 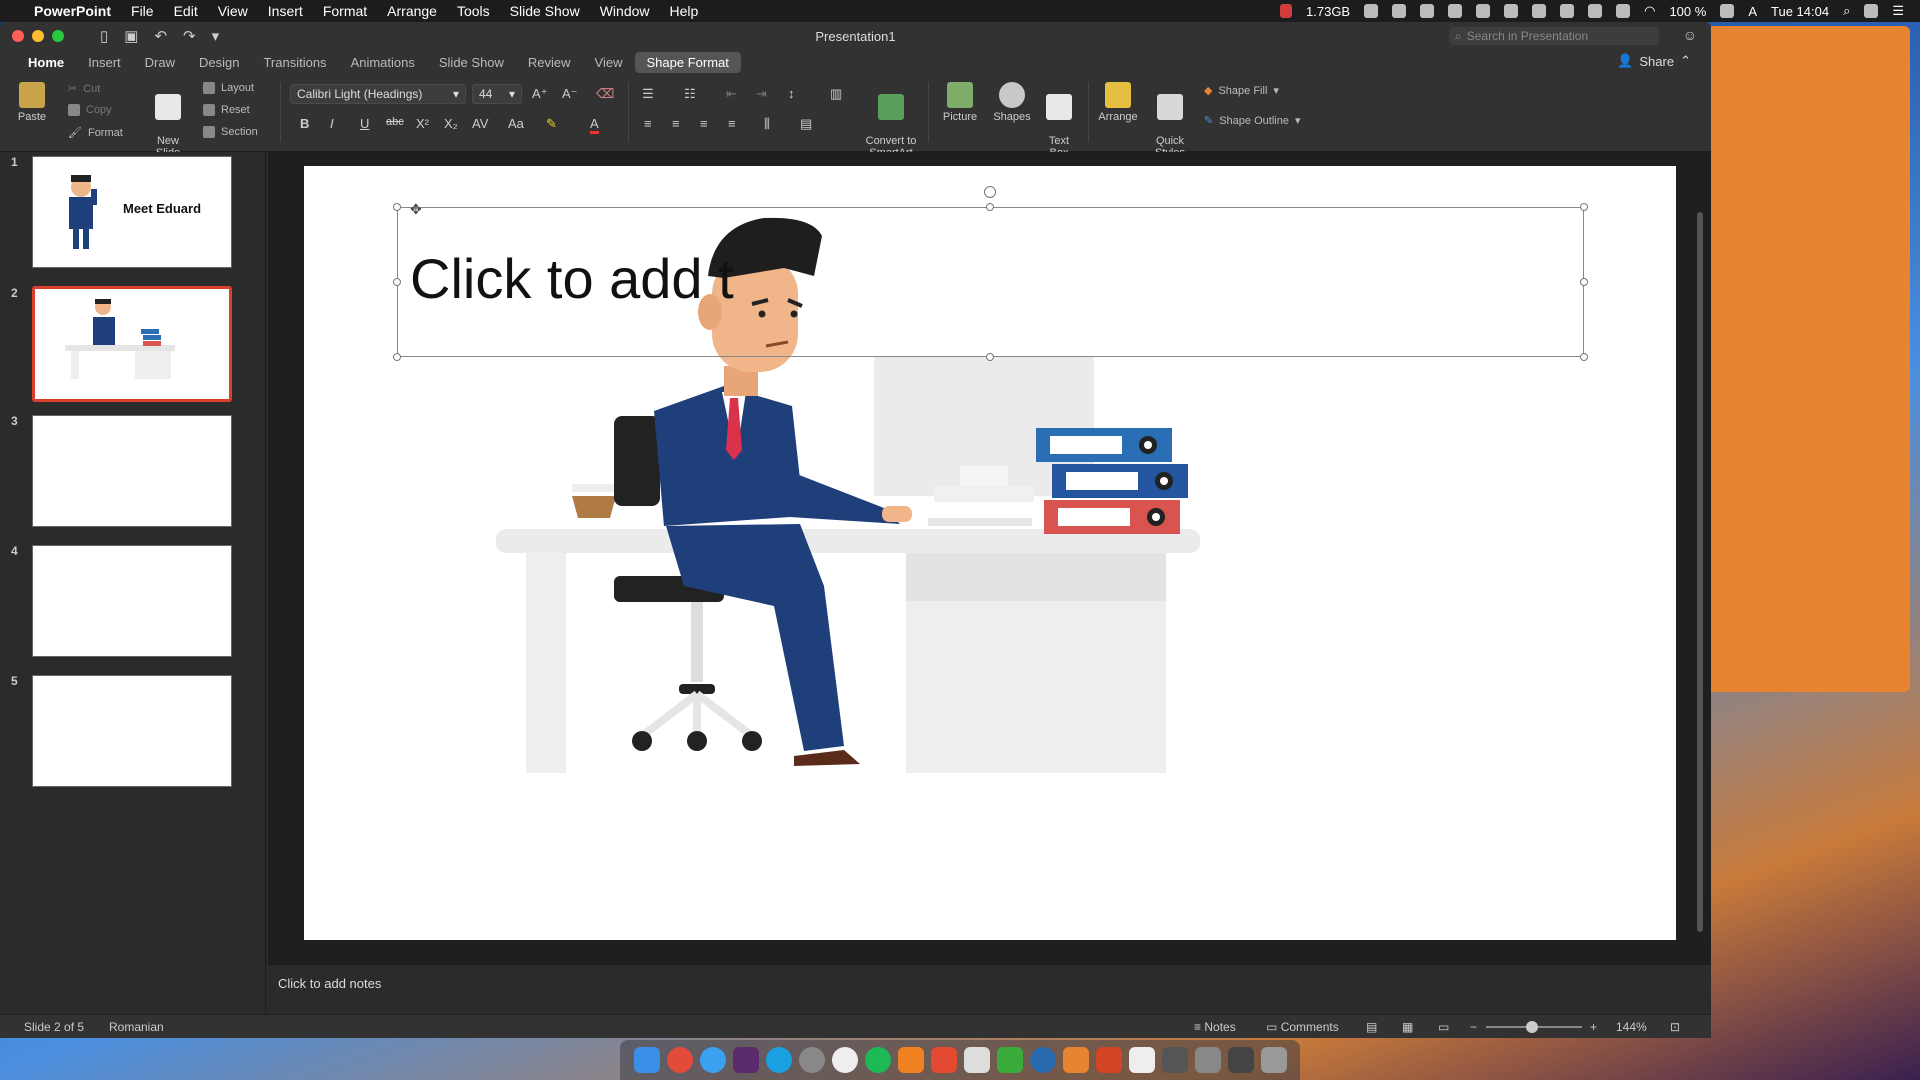 I want to click on language-indicator: Romanian, so click(x=136, y=1027).